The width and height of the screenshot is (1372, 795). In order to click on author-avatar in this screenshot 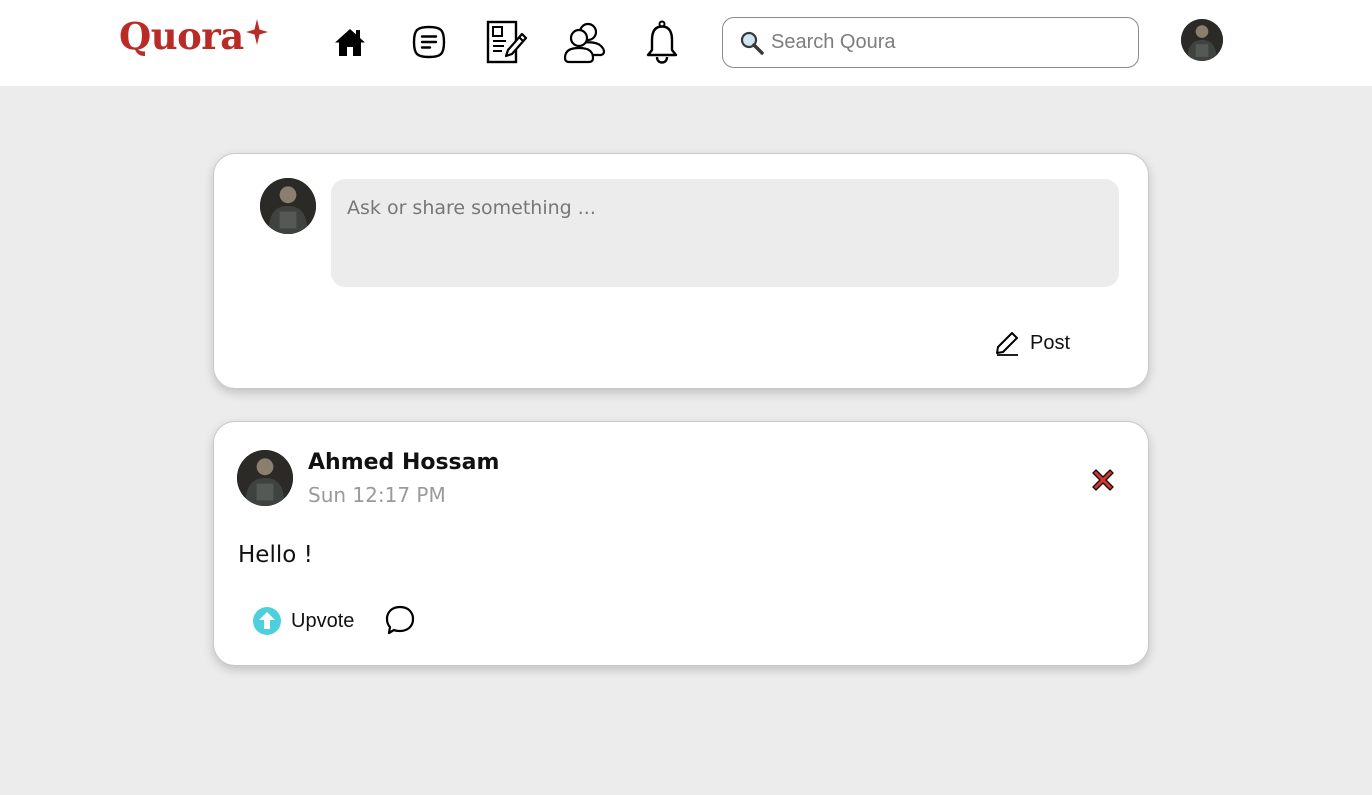, I will do `click(265, 478)`.